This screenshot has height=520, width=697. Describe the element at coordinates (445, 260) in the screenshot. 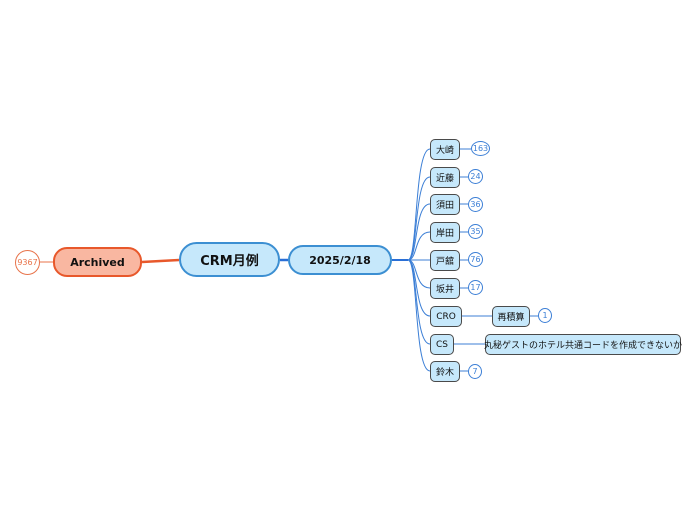

I see `member-node-todate: 戸舘` at that location.